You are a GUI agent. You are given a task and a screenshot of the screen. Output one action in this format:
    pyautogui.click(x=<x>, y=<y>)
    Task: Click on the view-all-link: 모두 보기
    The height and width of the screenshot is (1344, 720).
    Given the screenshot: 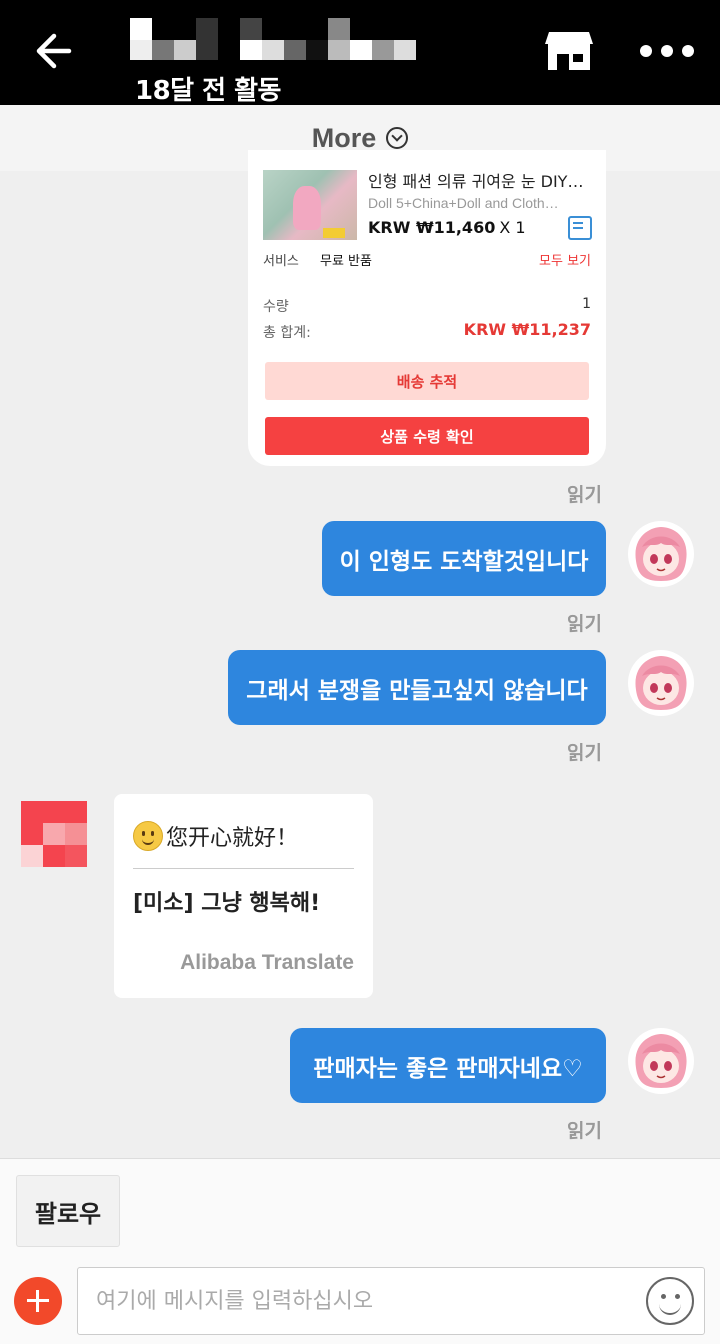 What is the action you would take?
    pyautogui.click(x=565, y=259)
    